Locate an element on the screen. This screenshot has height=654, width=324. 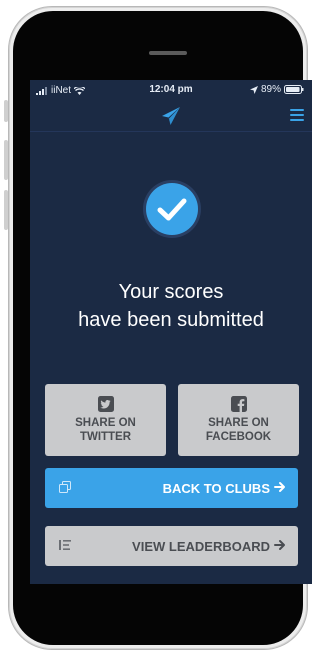
back-to-clubs-label: BACK TO CLUBS is located at coordinates (216, 488).